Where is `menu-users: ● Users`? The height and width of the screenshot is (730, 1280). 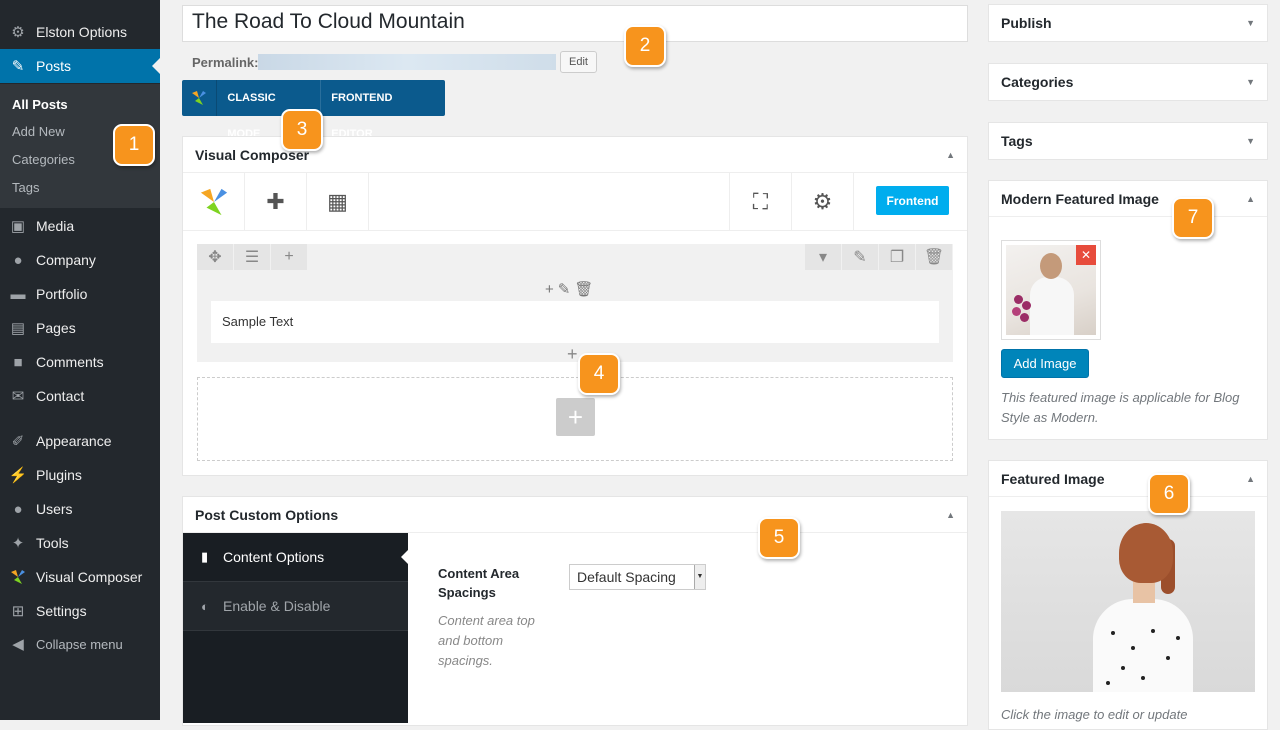
menu-users: ● Users is located at coordinates (80, 509).